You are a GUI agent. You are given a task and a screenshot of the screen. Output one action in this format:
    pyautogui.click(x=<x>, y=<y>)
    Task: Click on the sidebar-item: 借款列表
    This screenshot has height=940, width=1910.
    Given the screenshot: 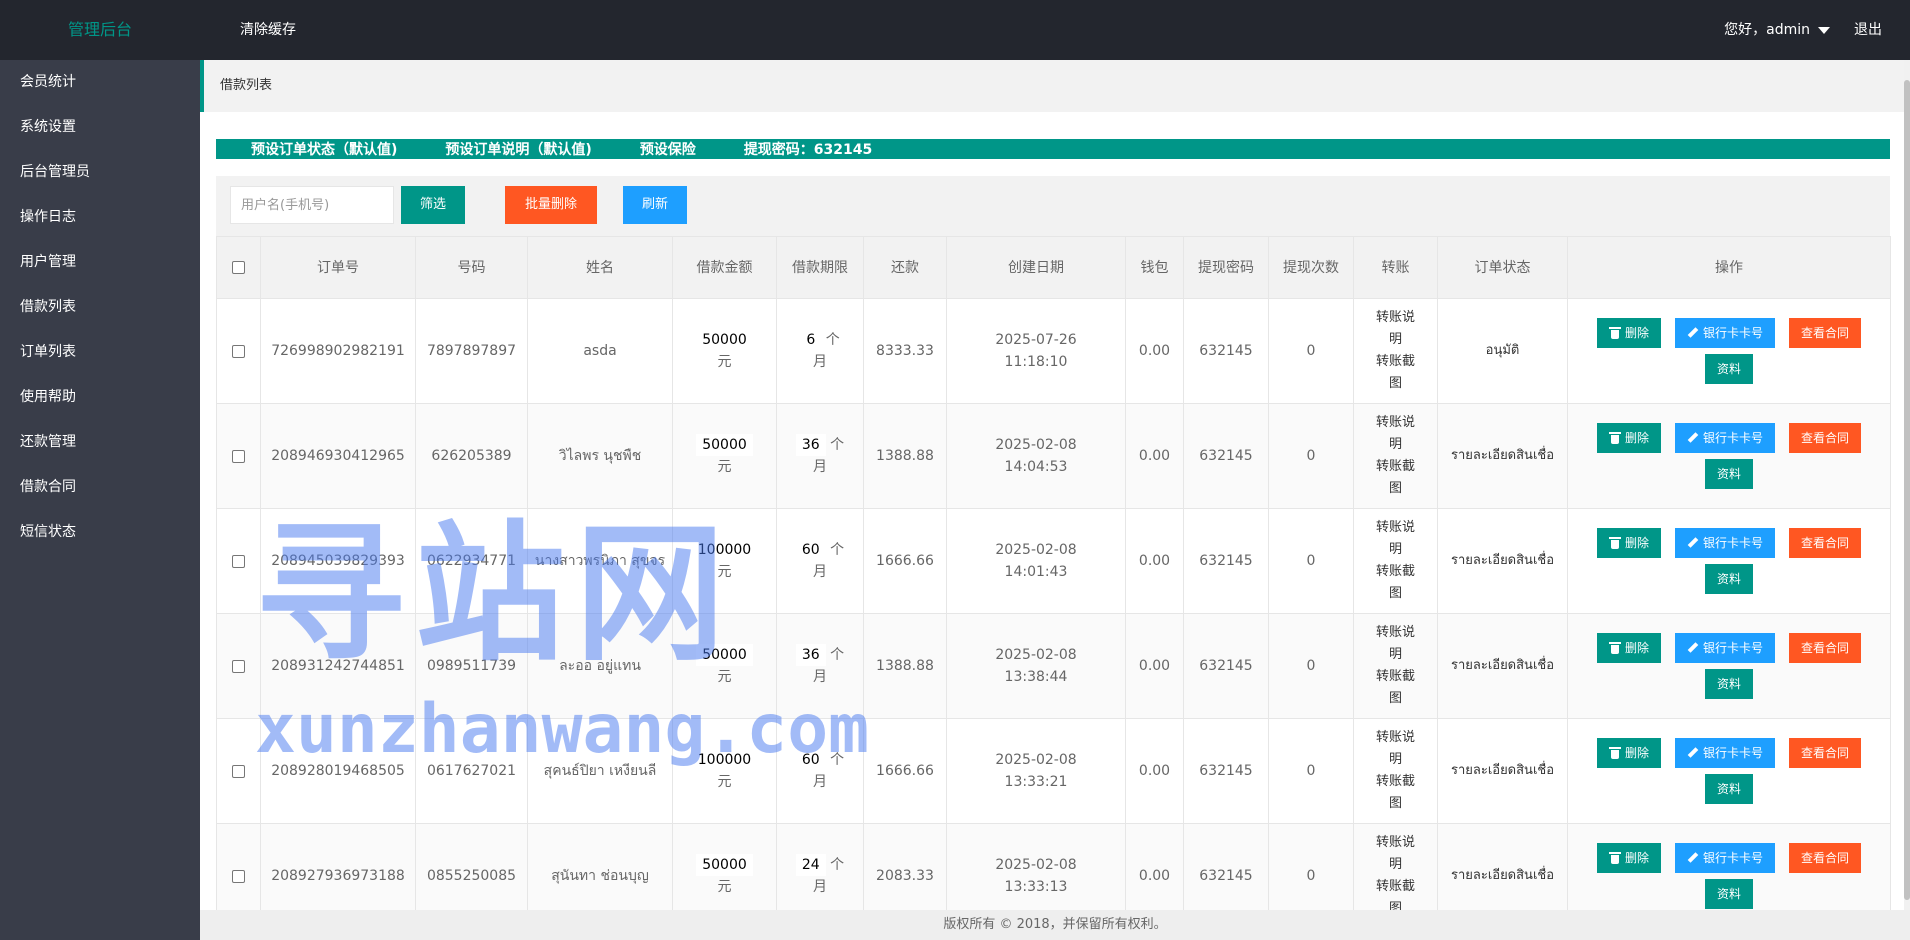 What is the action you would take?
    pyautogui.click(x=100, y=307)
    